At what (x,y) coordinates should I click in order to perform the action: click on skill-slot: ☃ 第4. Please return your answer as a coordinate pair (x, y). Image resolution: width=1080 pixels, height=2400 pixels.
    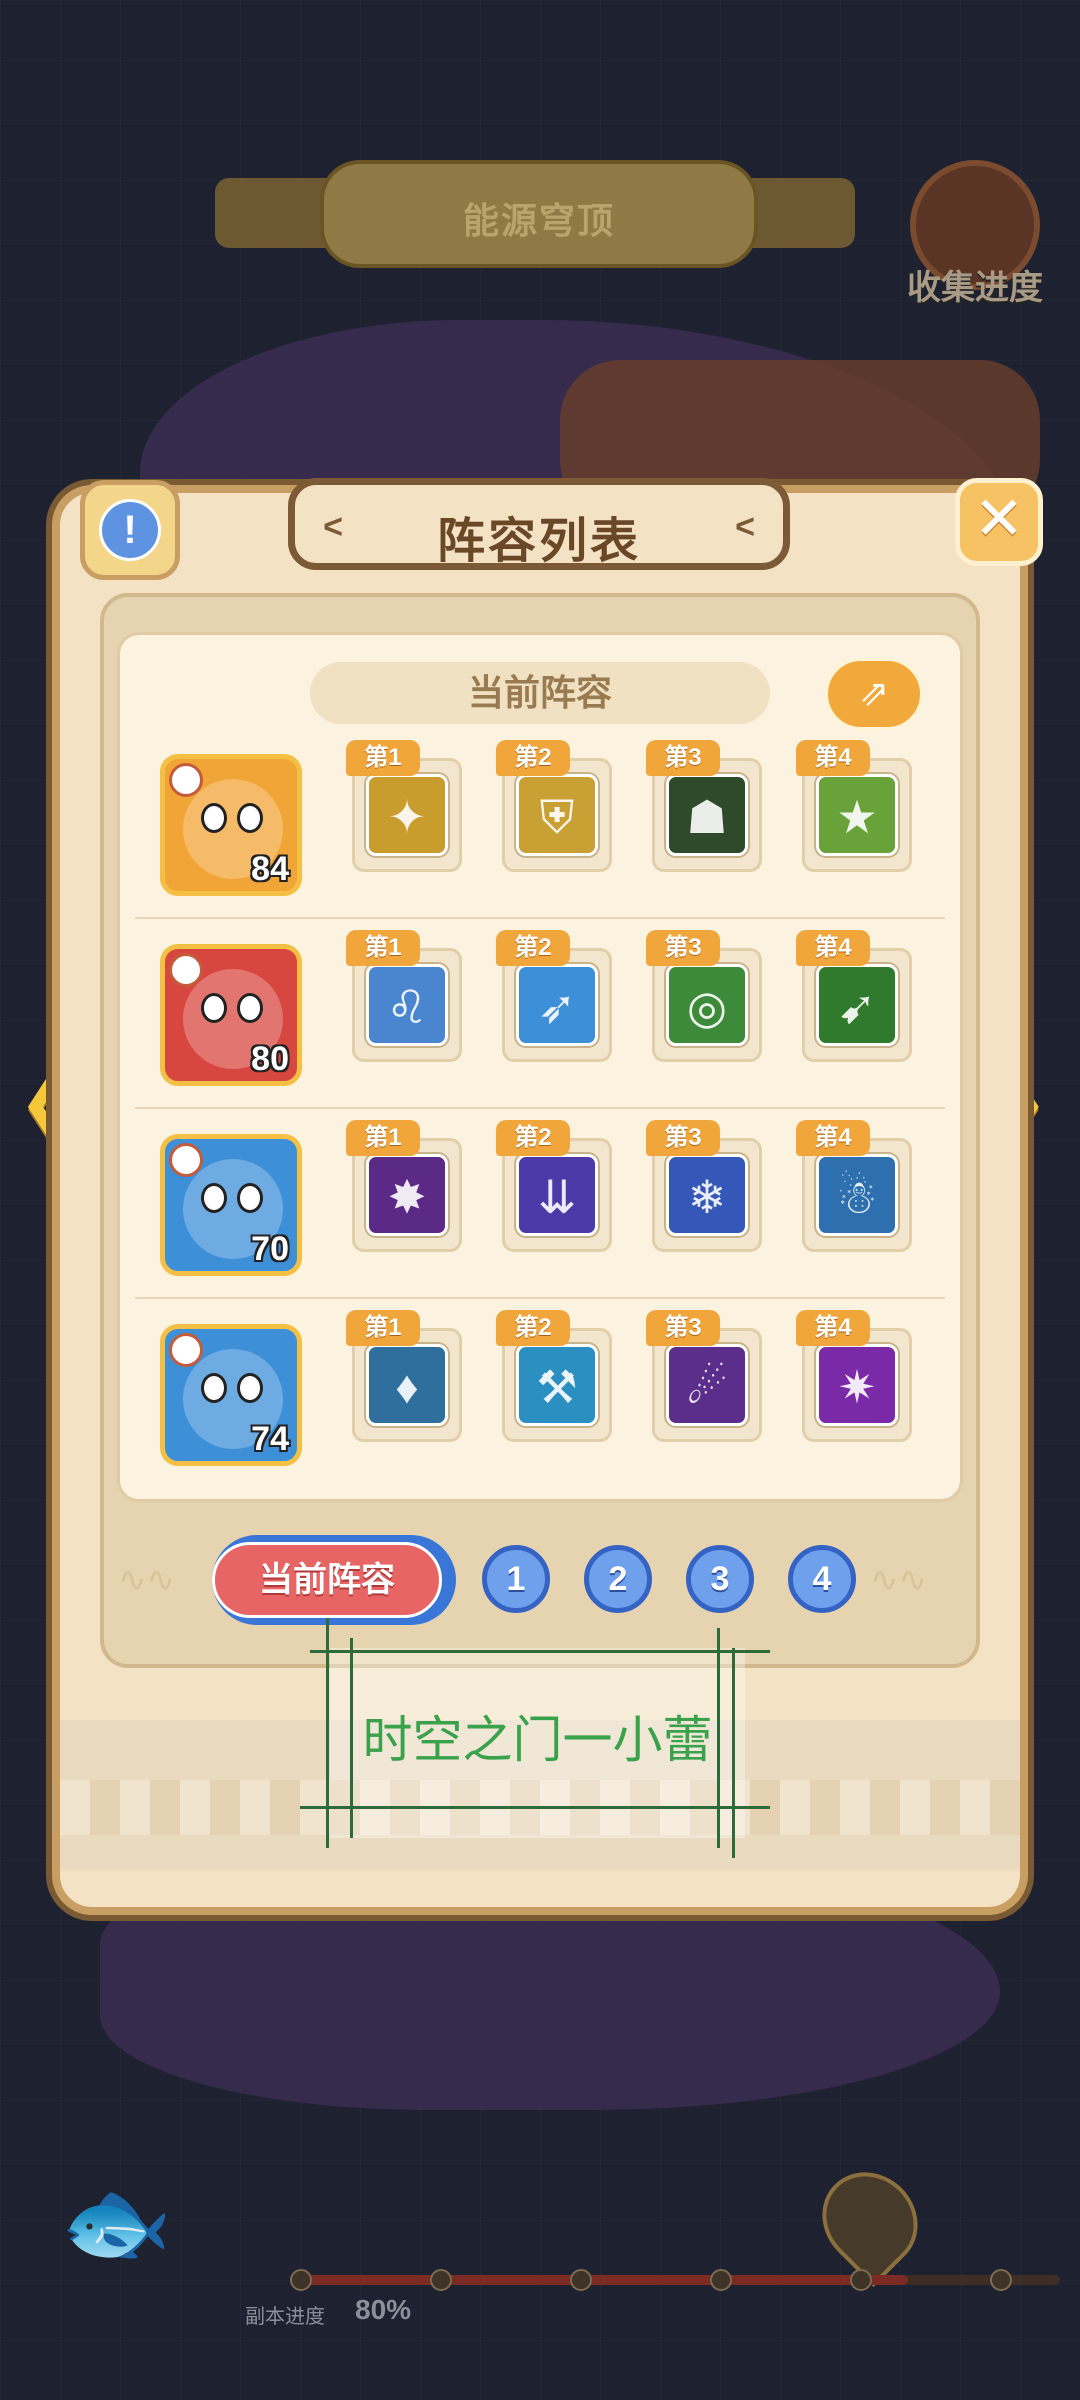
    Looking at the image, I should click on (854, 1186).